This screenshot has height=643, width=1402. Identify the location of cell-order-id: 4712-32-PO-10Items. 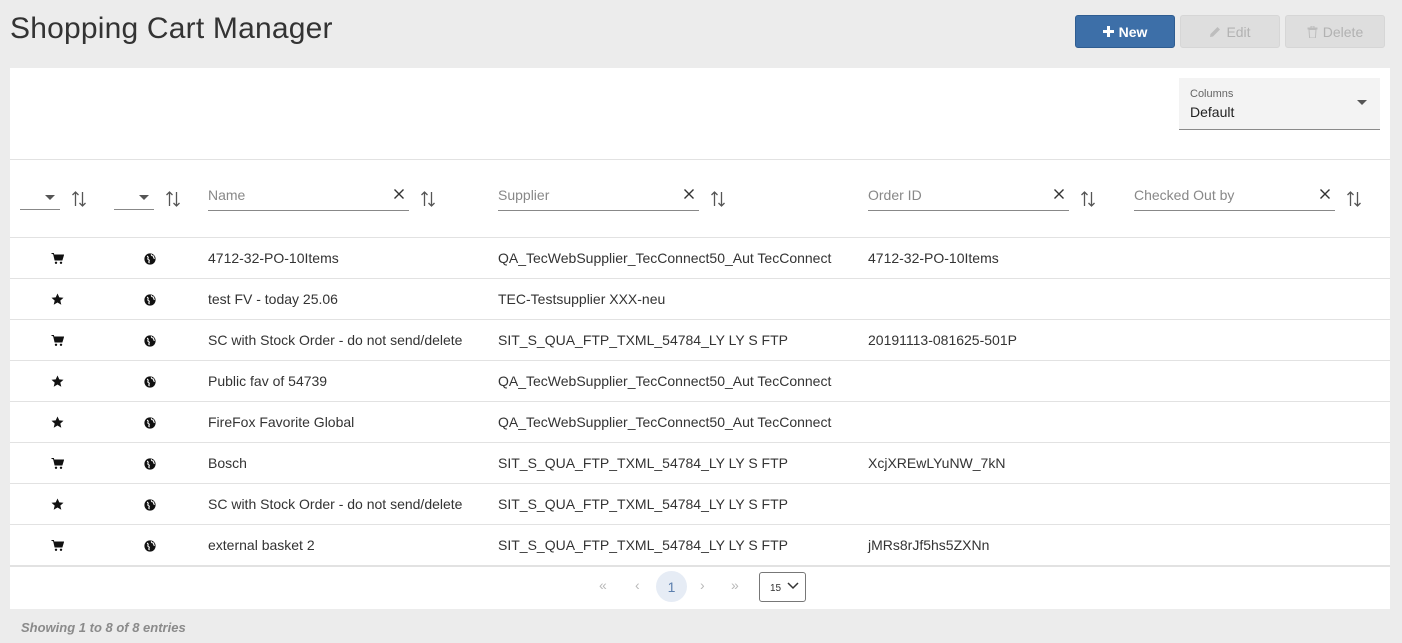
(933, 258).